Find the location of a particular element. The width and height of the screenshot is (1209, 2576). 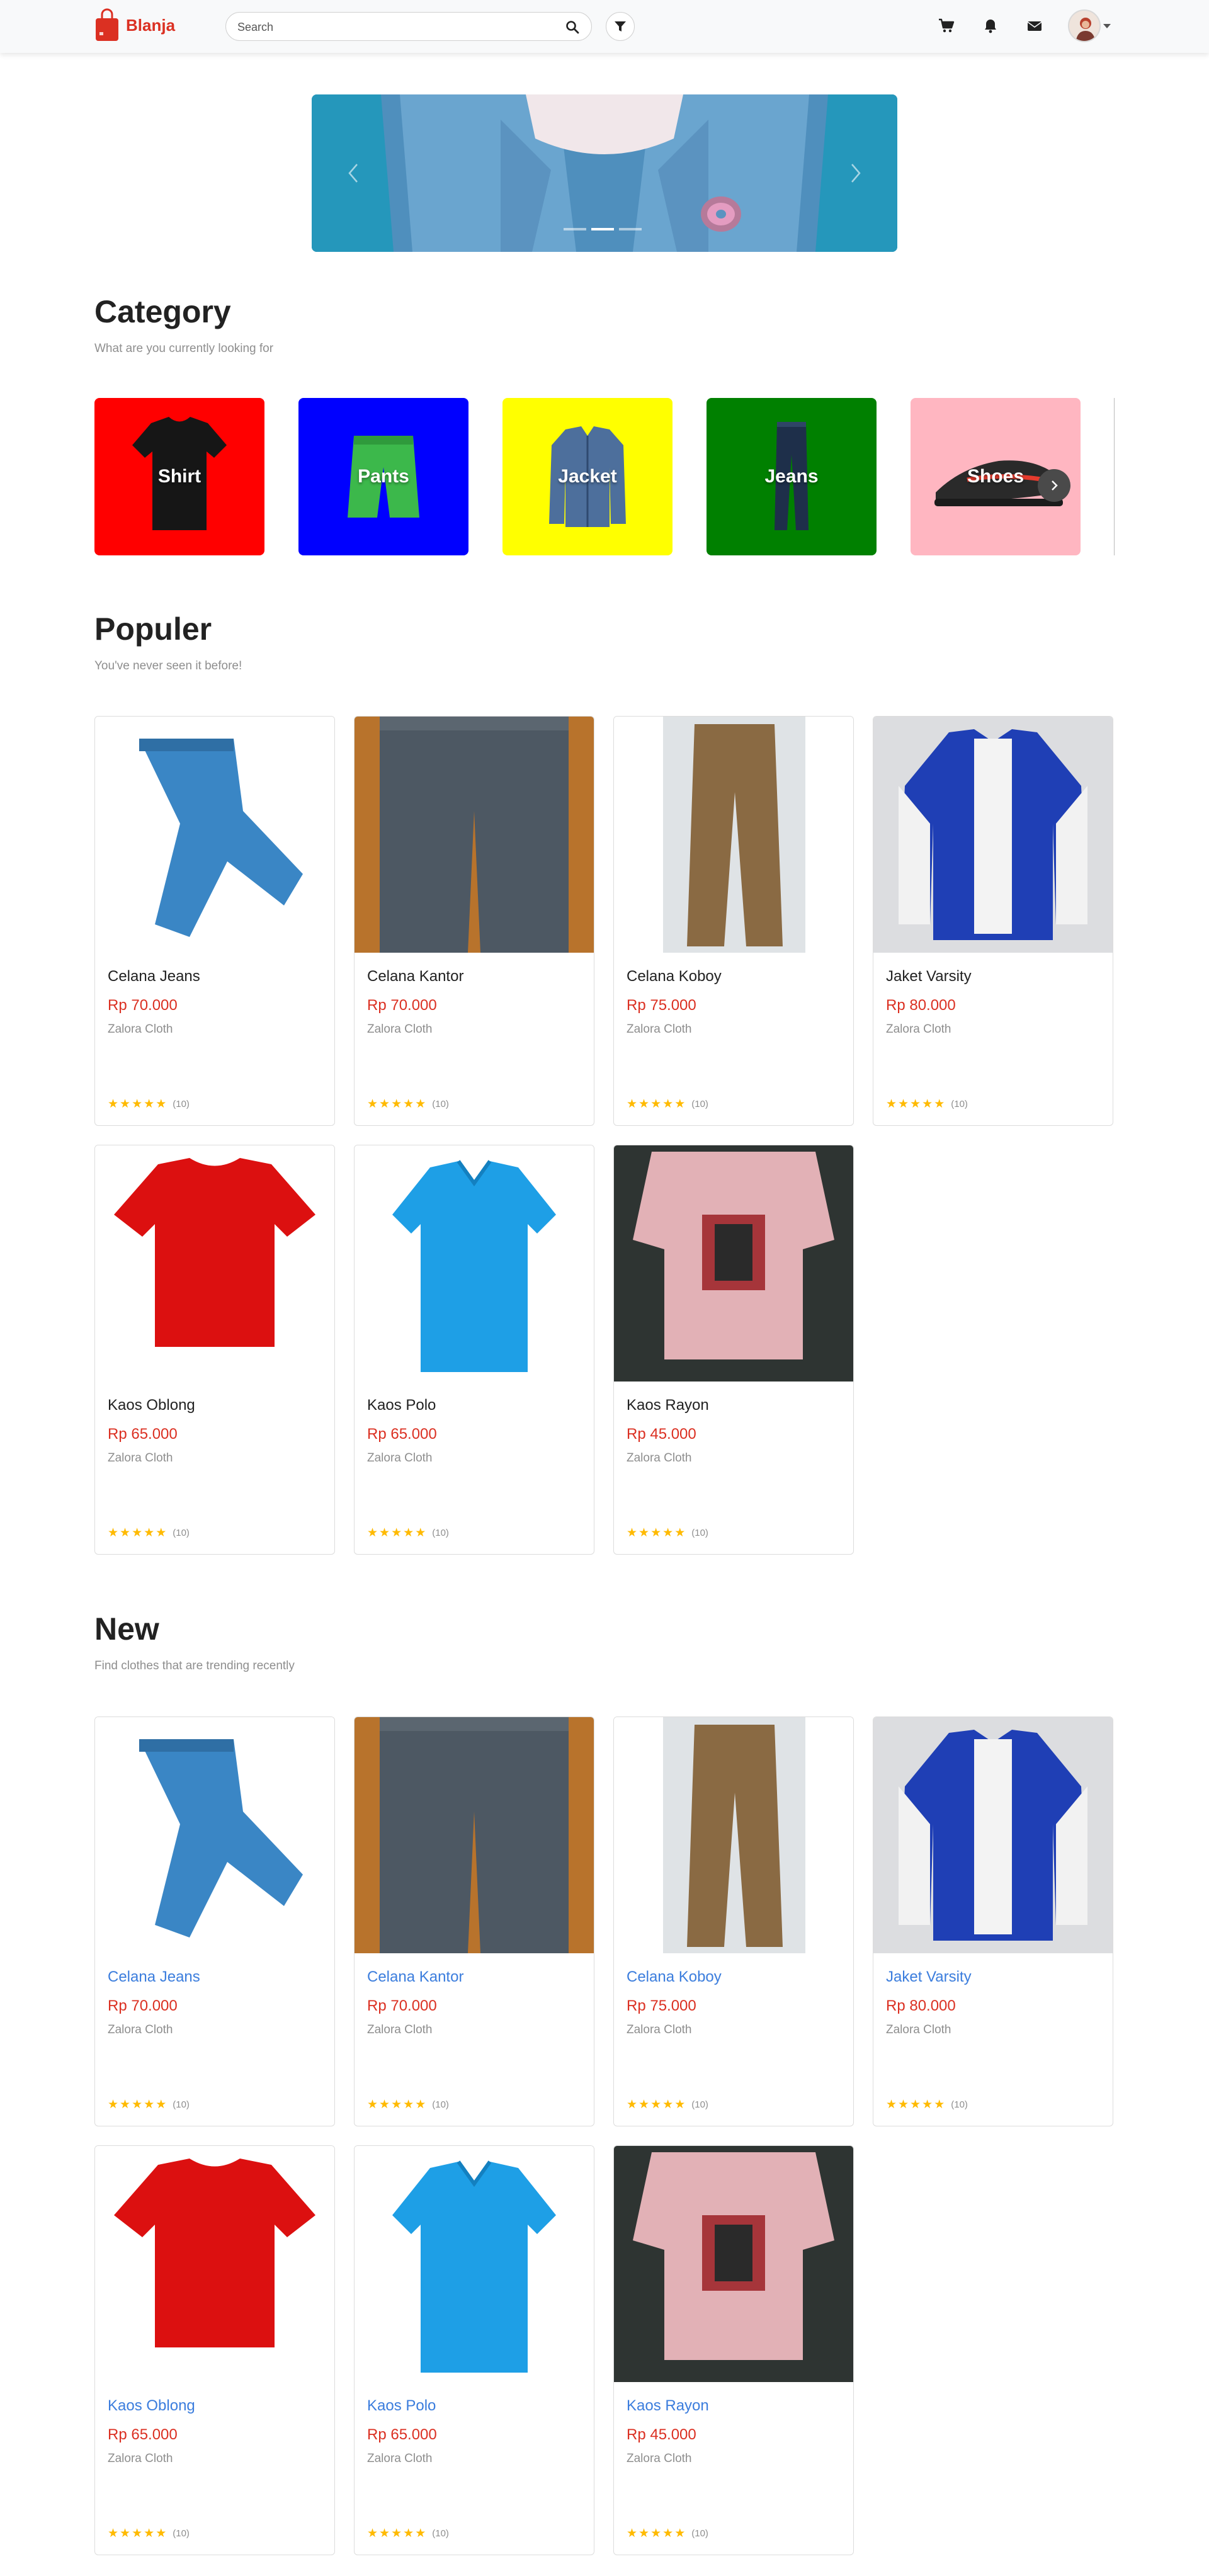

brand: Blanja is located at coordinates (134, 25).